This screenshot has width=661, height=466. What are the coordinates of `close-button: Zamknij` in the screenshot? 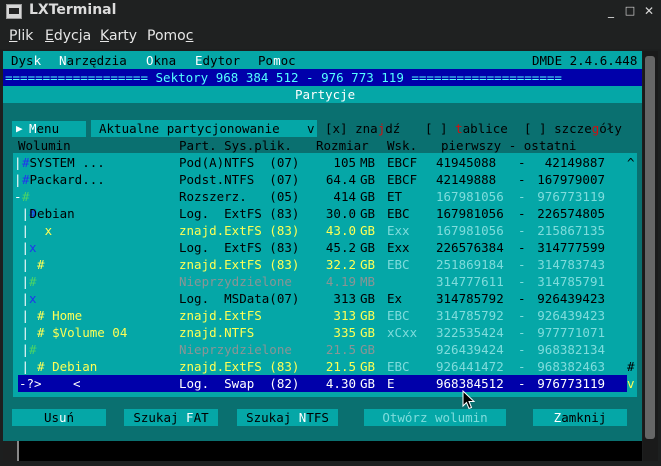 It's located at (580, 417).